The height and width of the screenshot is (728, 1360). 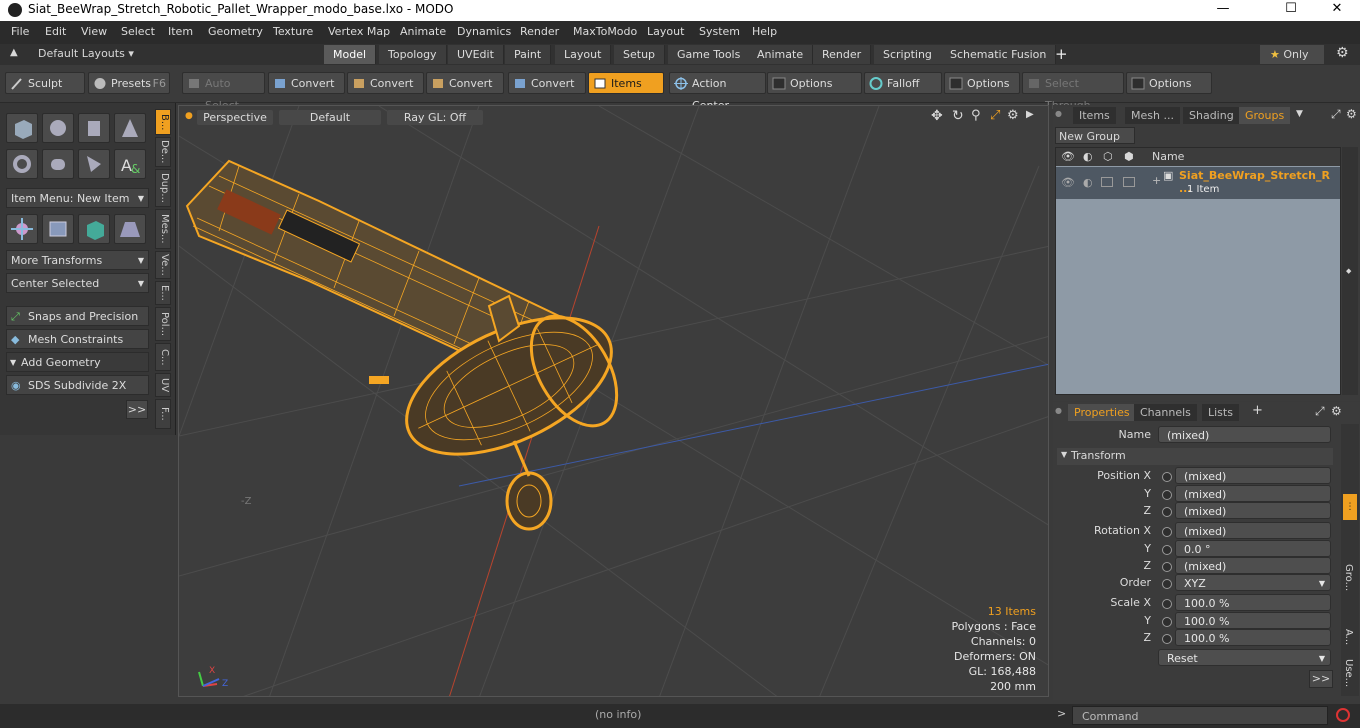 What do you see at coordinates (717, 92) in the screenshot?
I see `action-center-button: Action Center` at bounding box center [717, 92].